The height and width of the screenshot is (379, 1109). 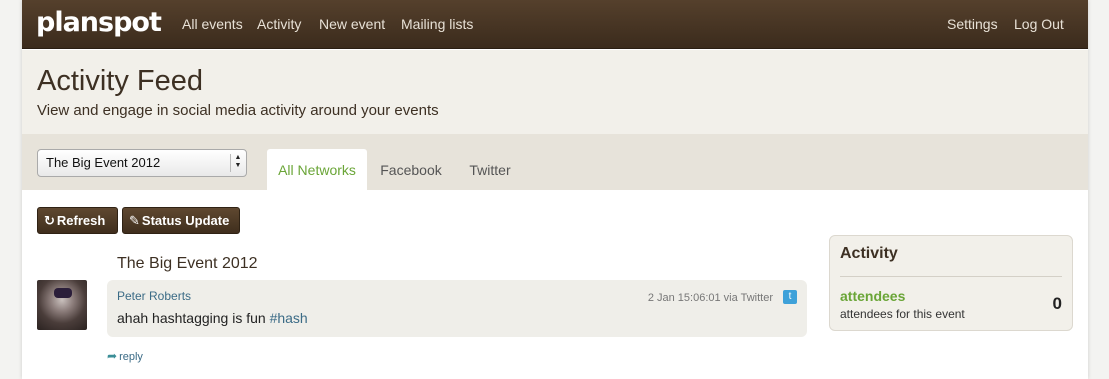 I want to click on avatar-mask-shape, so click(x=63, y=293).